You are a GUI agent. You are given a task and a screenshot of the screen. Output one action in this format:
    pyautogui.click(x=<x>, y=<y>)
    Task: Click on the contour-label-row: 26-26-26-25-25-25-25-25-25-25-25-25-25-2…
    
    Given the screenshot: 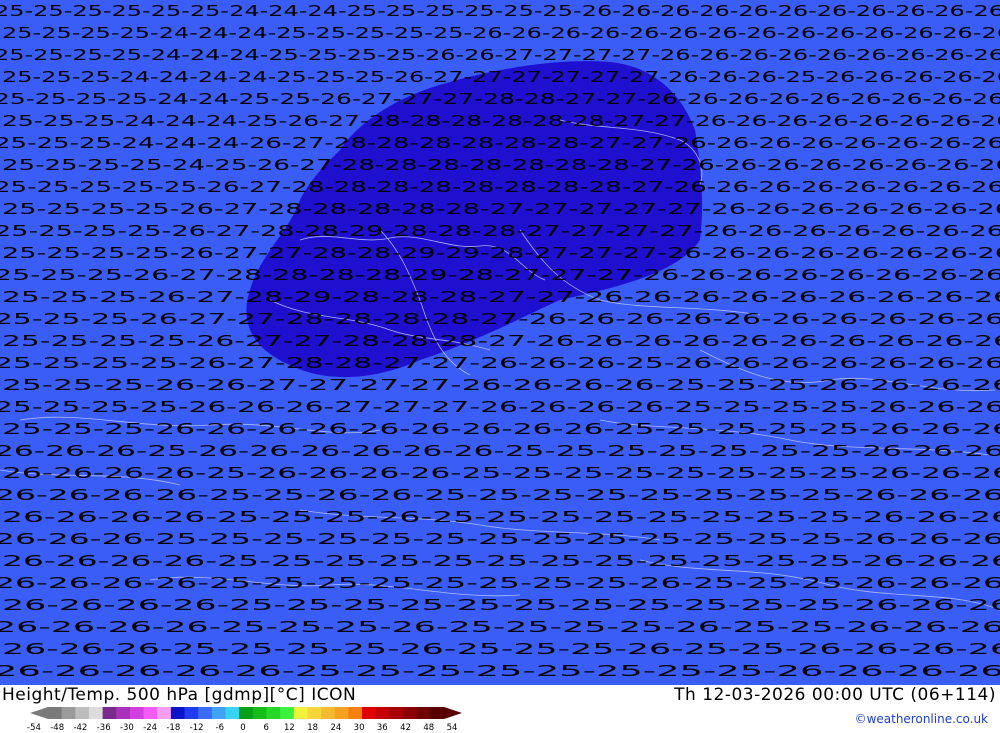 What is the action you would take?
    pyautogui.click(x=500, y=539)
    